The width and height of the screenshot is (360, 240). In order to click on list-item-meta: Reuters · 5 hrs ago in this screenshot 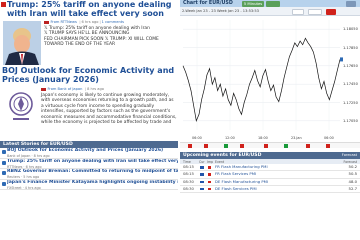, I will do `click(23, 177)`.